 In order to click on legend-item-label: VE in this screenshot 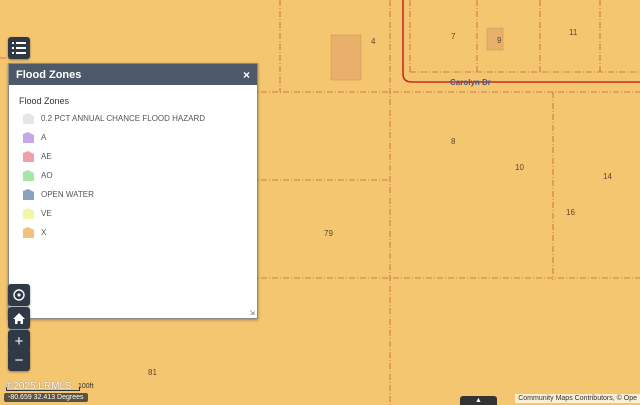, I will do `click(46, 213)`.